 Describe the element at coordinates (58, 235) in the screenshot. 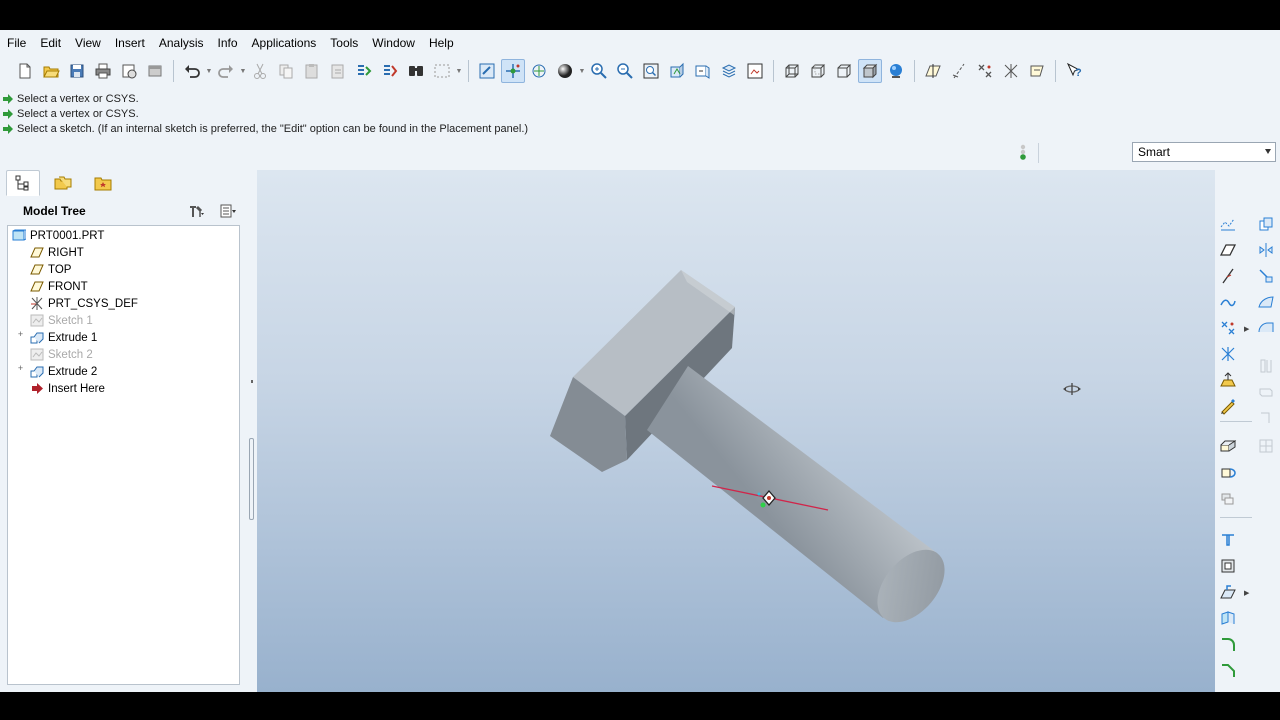

I see `tree-item-part: PRT0001.PRT` at that location.